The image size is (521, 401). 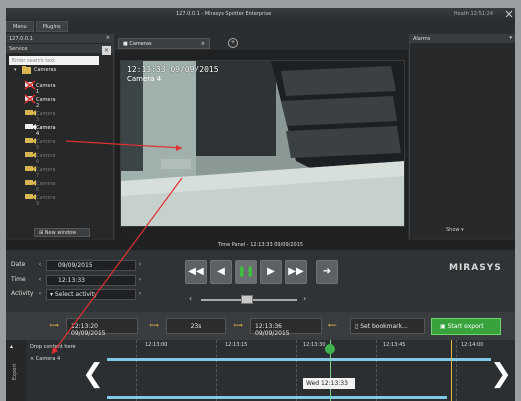 I want to click on annotation-lines, so click(x=117, y=247).